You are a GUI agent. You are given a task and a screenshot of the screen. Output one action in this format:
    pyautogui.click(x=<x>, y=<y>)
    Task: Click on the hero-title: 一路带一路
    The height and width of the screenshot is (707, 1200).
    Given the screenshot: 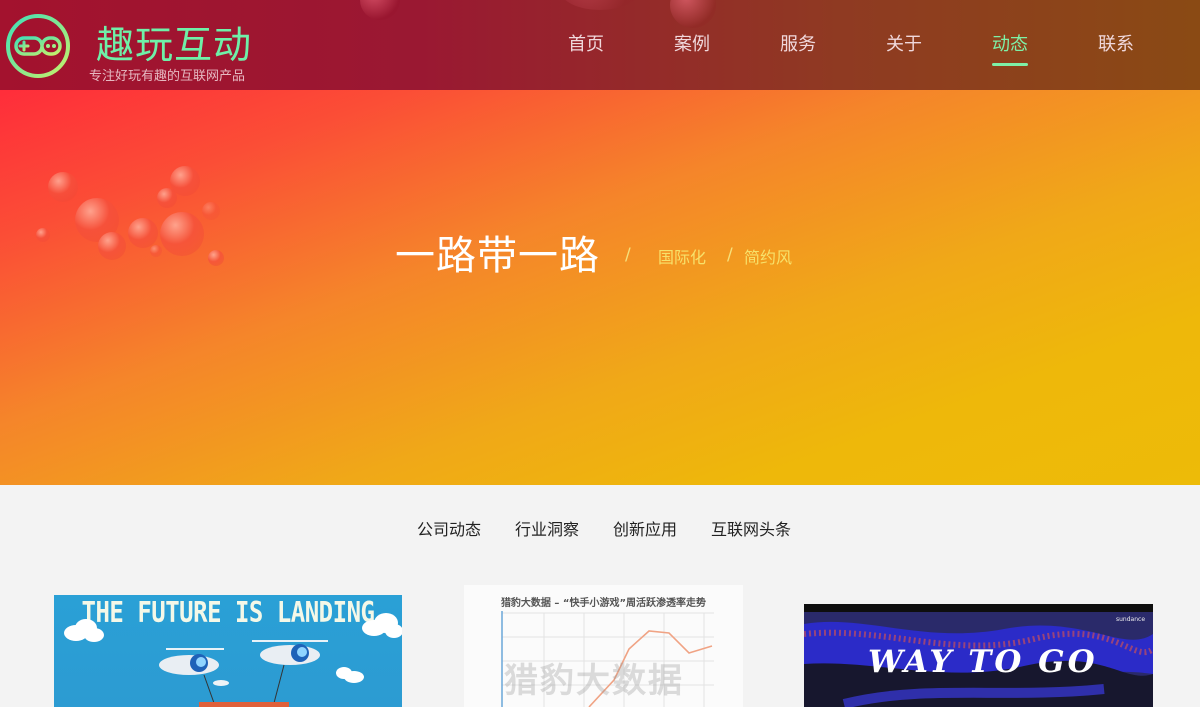 What is the action you would take?
    pyautogui.click(x=497, y=256)
    